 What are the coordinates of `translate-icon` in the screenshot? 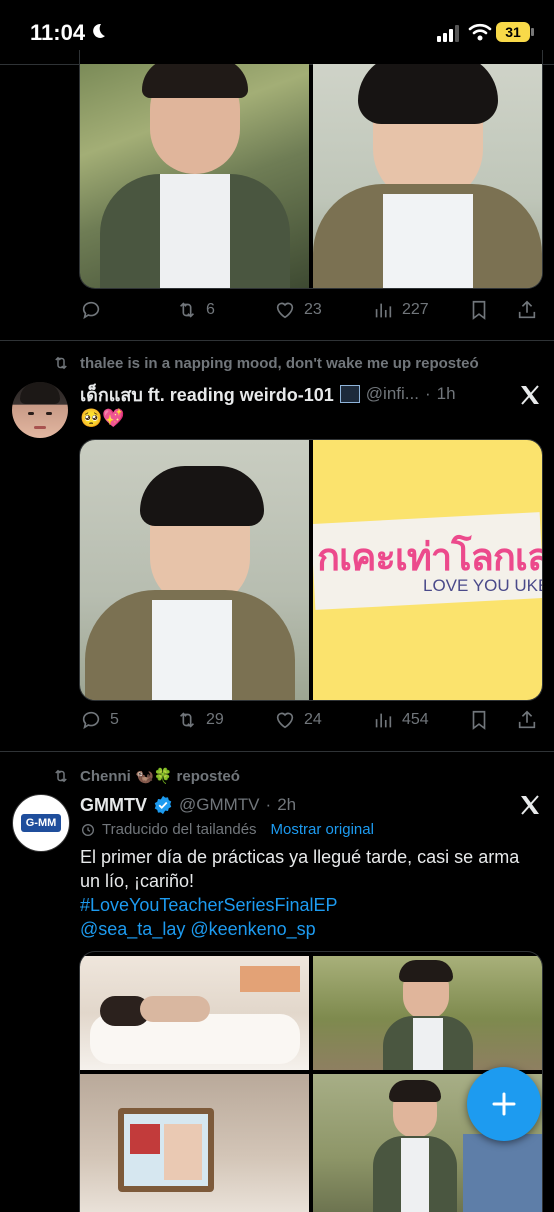 It's located at (88, 829).